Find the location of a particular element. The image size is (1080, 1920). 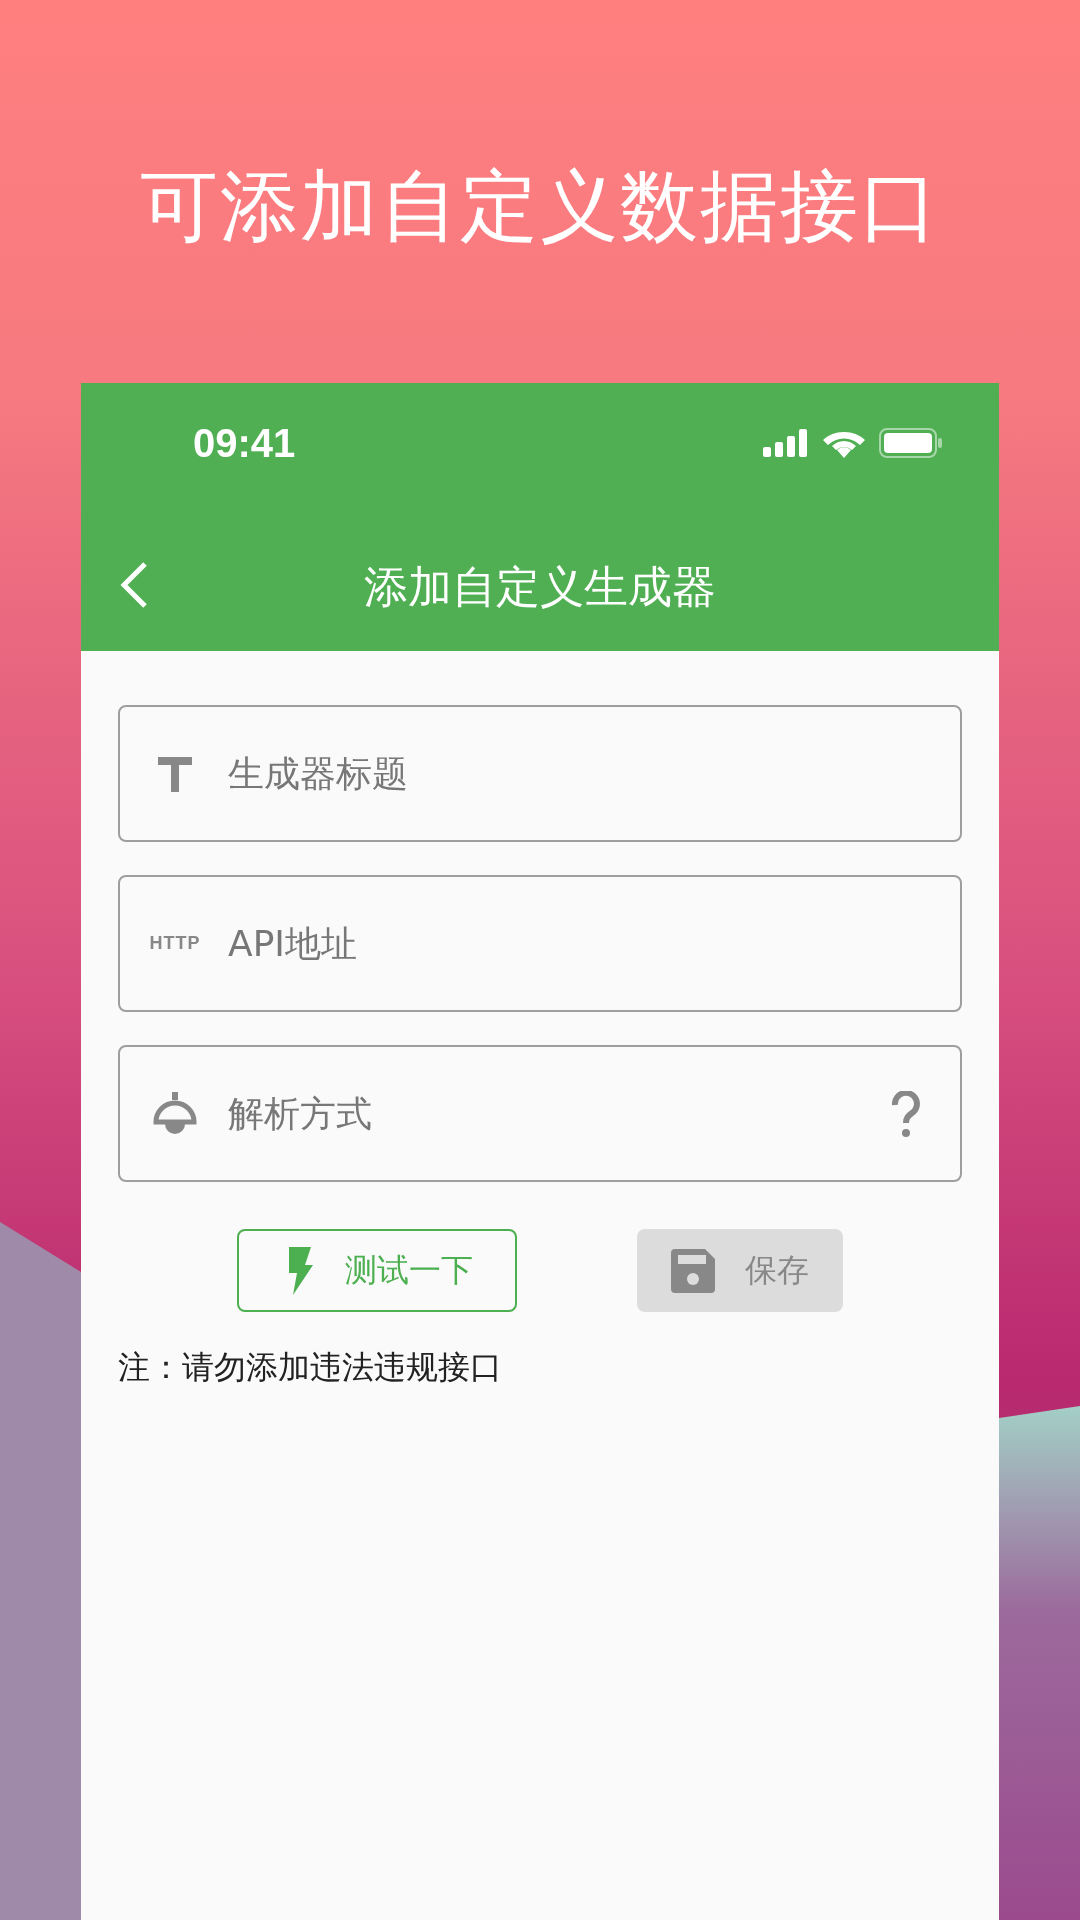

input-field: 生成器标题 is located at coordinates (573, 773).